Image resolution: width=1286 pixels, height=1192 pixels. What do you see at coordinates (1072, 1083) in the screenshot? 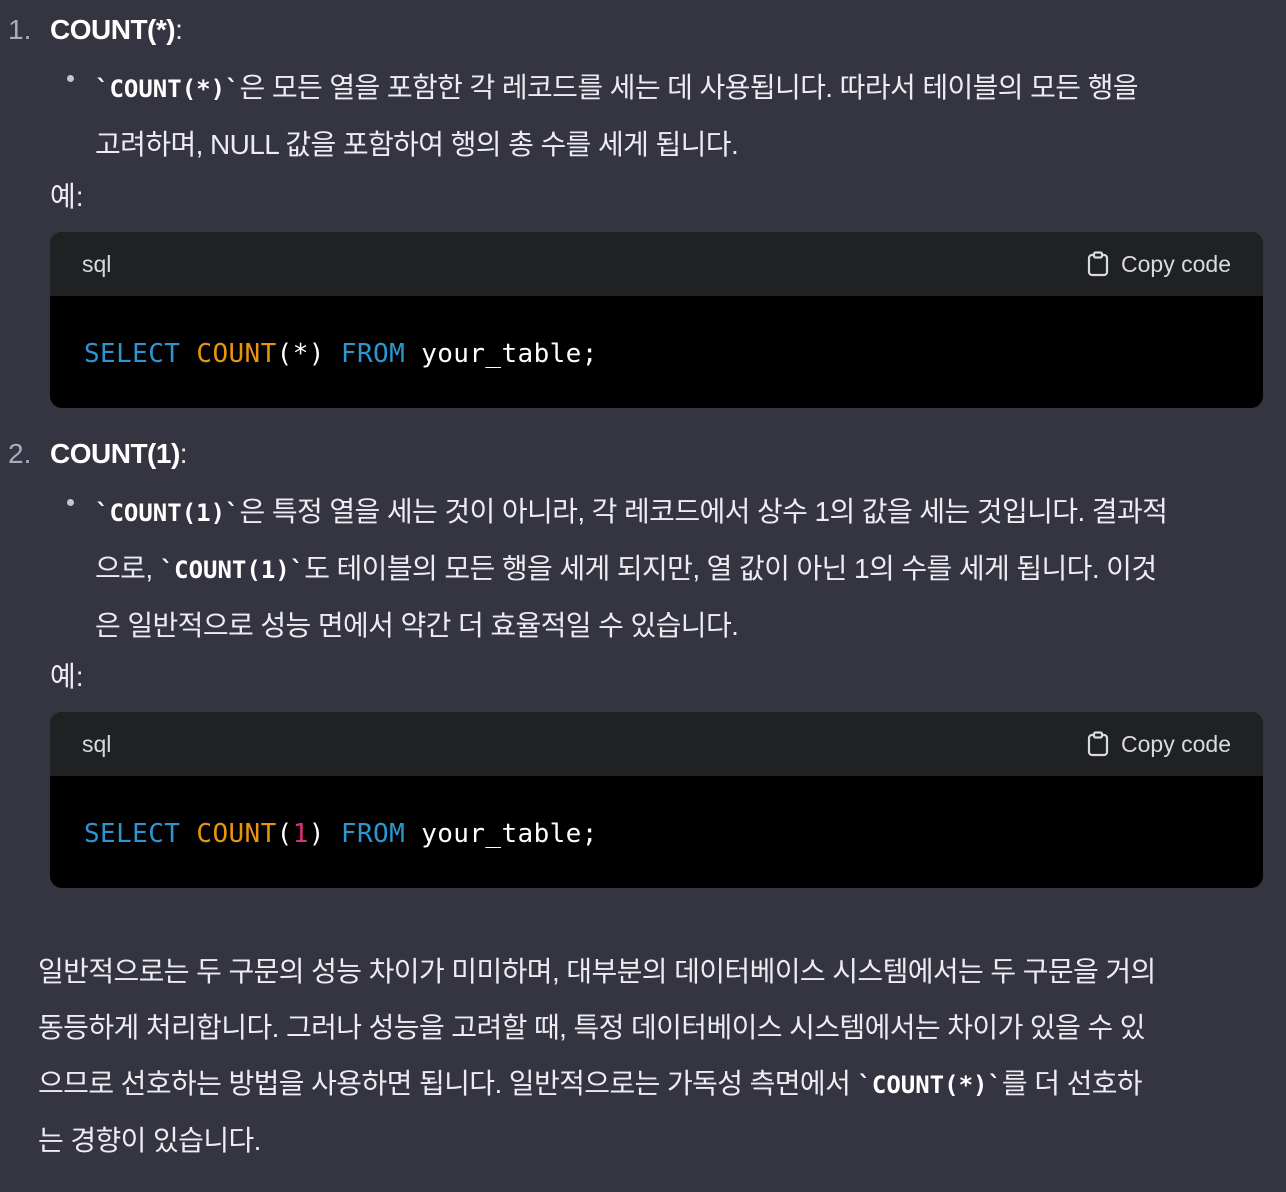
I see `summary-text: 를 더 선호하` at bounding box center [1072, 1083].